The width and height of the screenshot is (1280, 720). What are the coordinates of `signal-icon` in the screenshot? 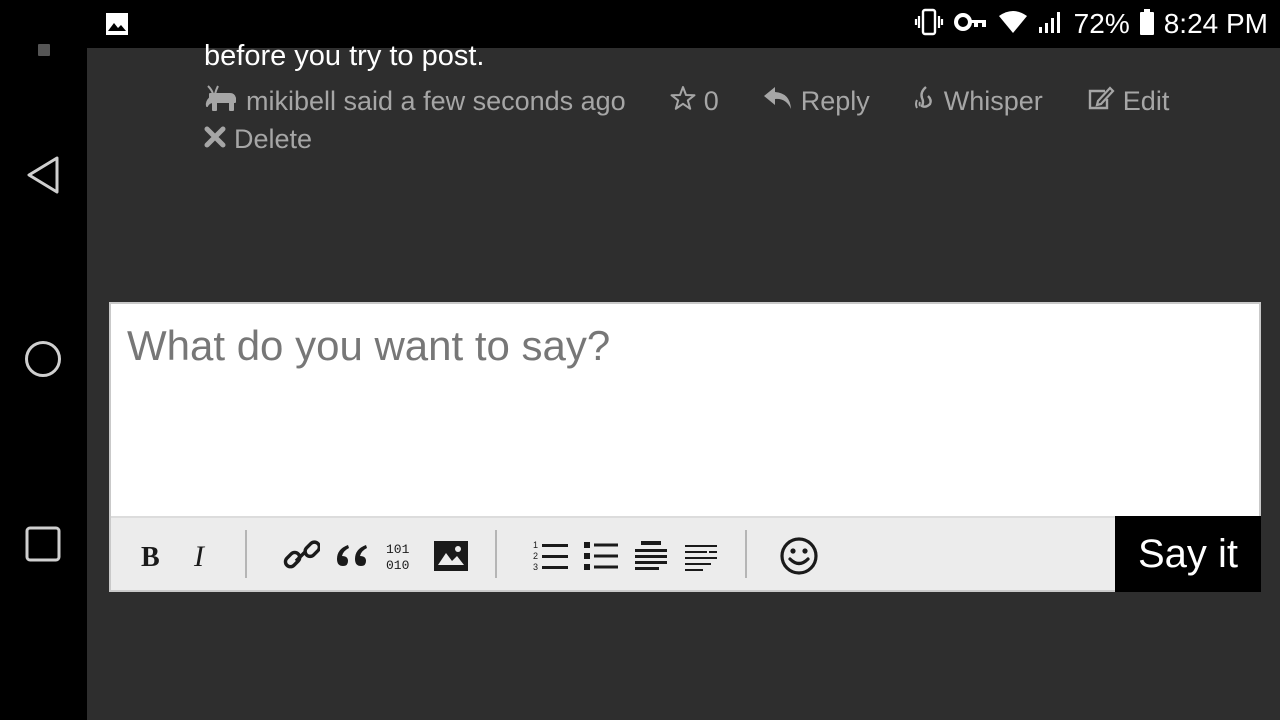 It's located at (1051, 24).